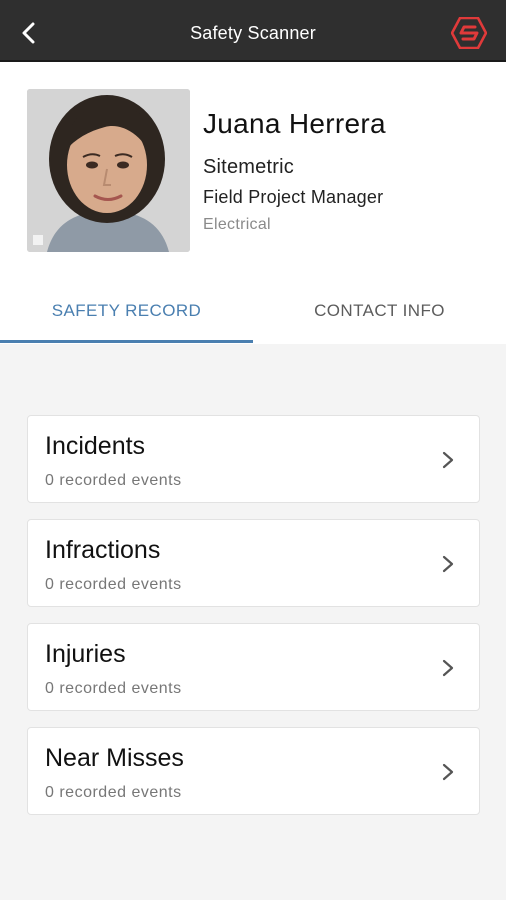  What do you see at coordinates (253, 459) in the screenshot?
I see `record-card-incidents: Incidents 0 recorded events` at bounding box center [253, 459].